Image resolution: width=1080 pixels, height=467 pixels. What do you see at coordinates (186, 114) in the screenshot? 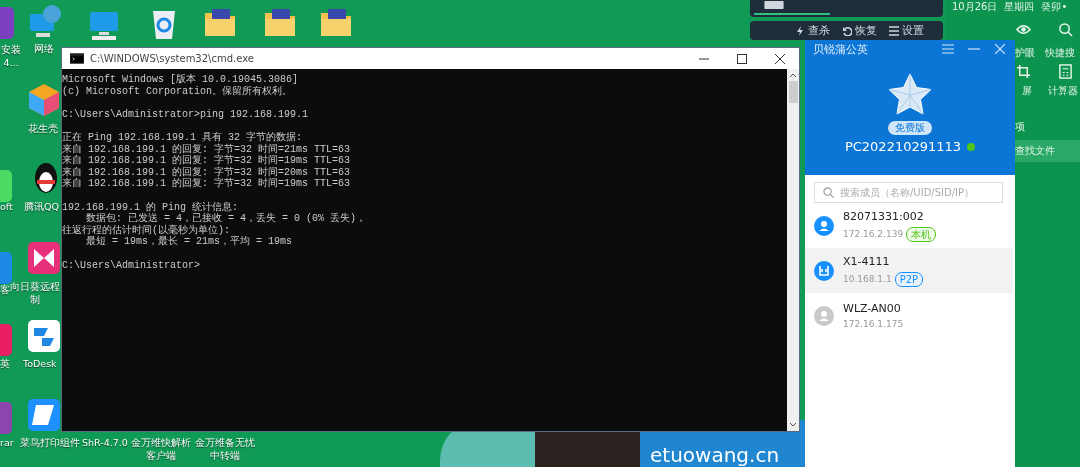
I see `console-line: C:\Users\Administrator>ping 192.168.199.1` at bounding box center [186, 114].